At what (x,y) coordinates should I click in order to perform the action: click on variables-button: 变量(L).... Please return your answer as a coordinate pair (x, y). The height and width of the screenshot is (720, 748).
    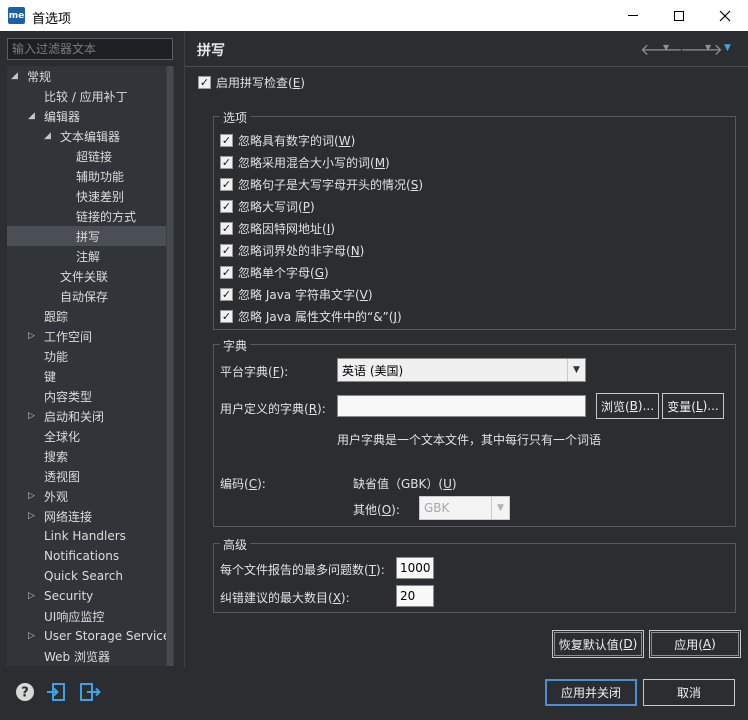
    Looking at the image, I should click on (693, 406).